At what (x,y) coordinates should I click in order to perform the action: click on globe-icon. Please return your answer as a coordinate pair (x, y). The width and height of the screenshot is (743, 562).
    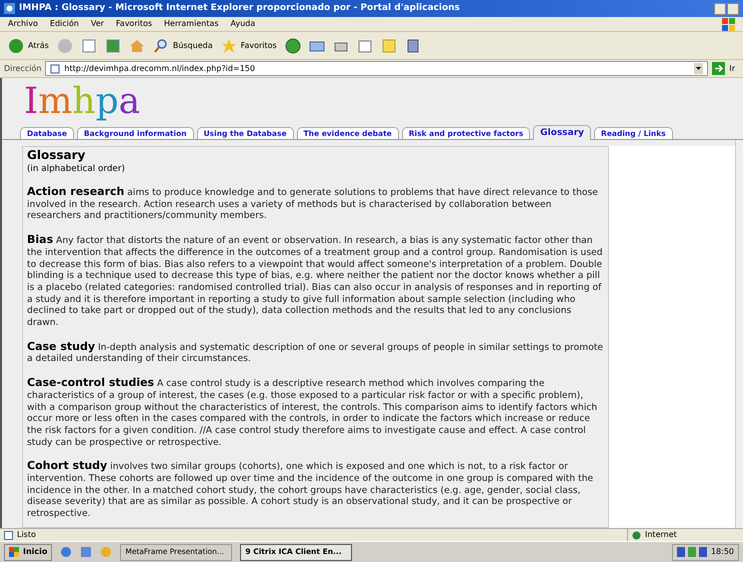
    Looking at the image, I should click on (636, 535).